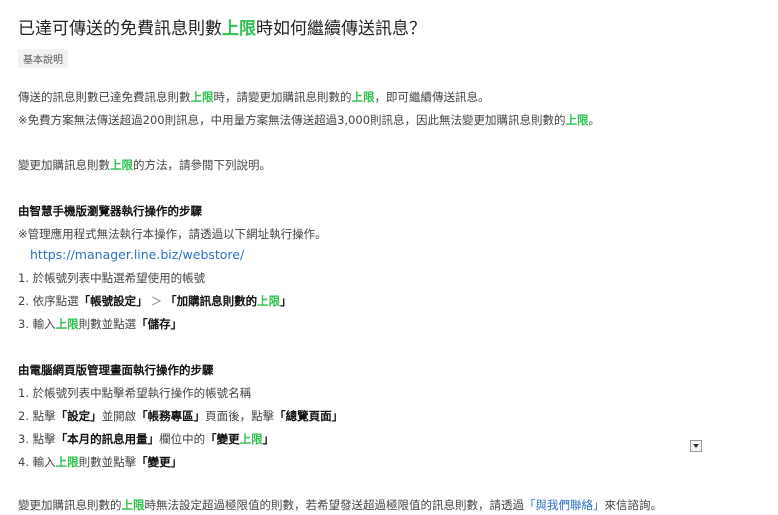 This screenshot has width=778, height=515. Describe the element at coordinates (159, 324) in the screenshot. I see `bold-text: 「儲存」` at that location.